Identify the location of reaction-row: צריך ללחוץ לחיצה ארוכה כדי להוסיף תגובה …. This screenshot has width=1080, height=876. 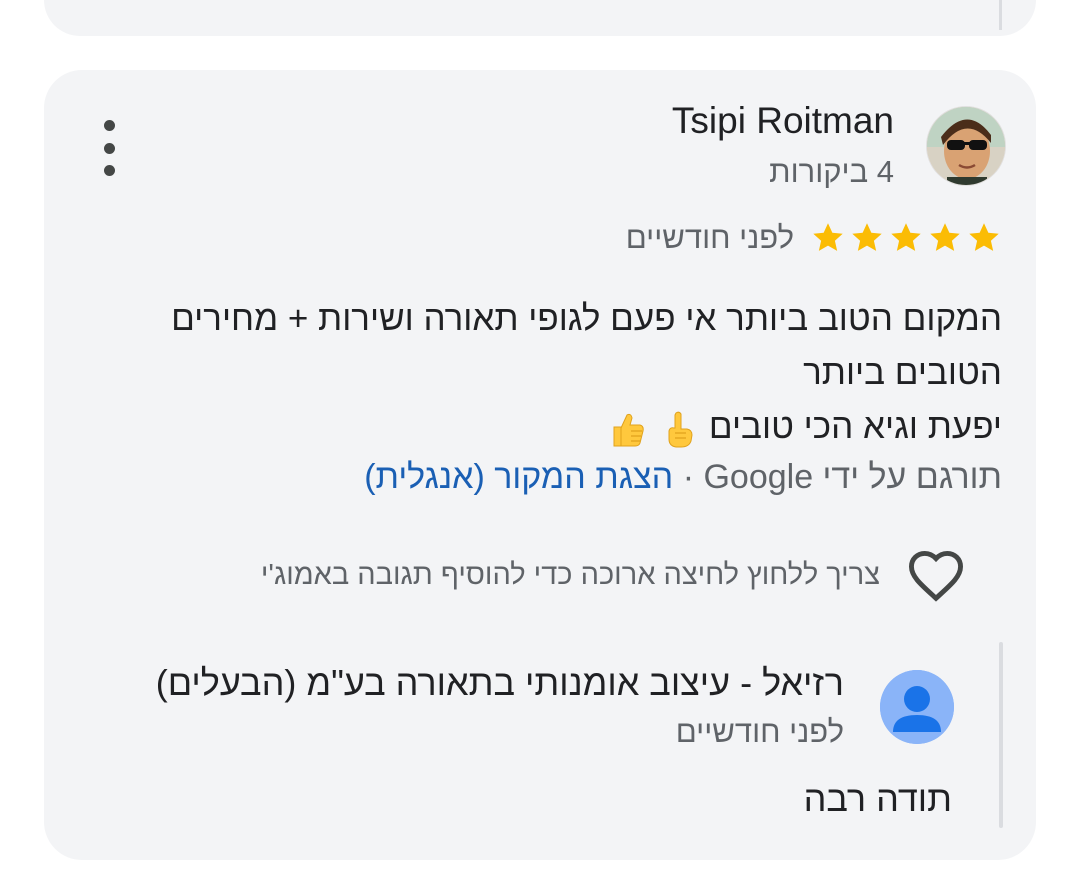
(613, 575).